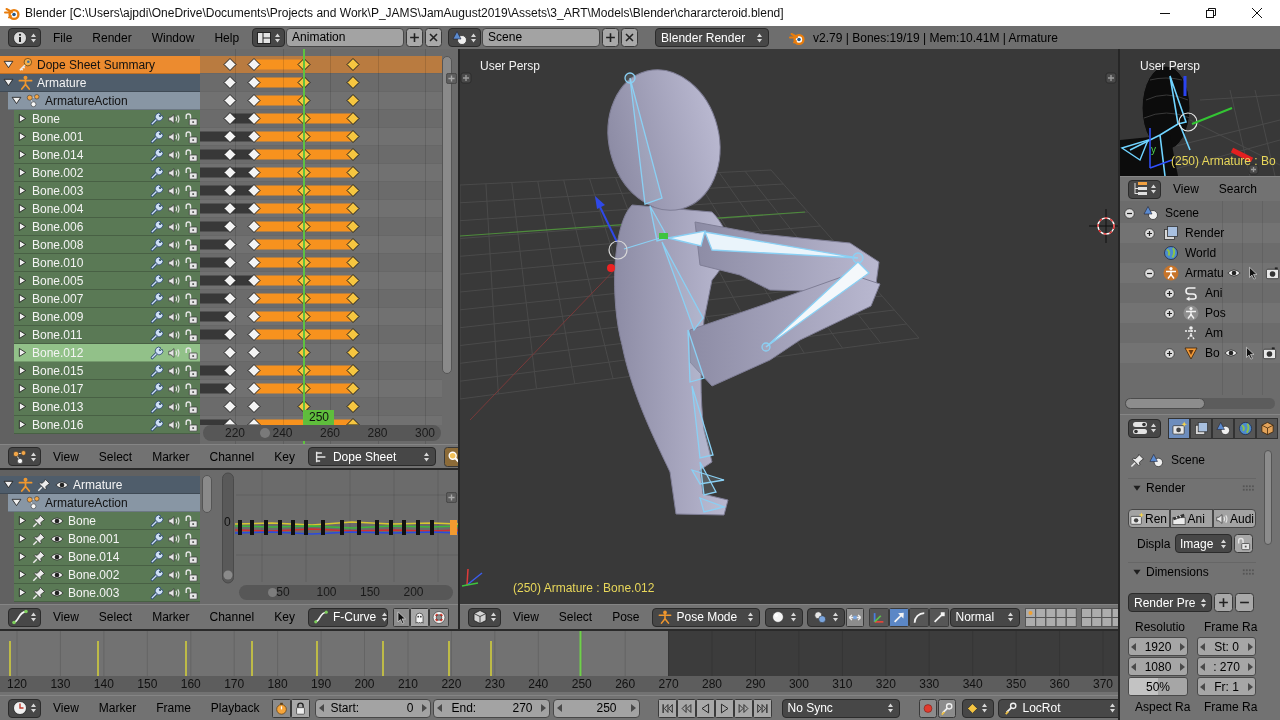 The height and width of the screenshot is (720, 1280). I want to click on outliner-item: Am, so click(1214, 333).